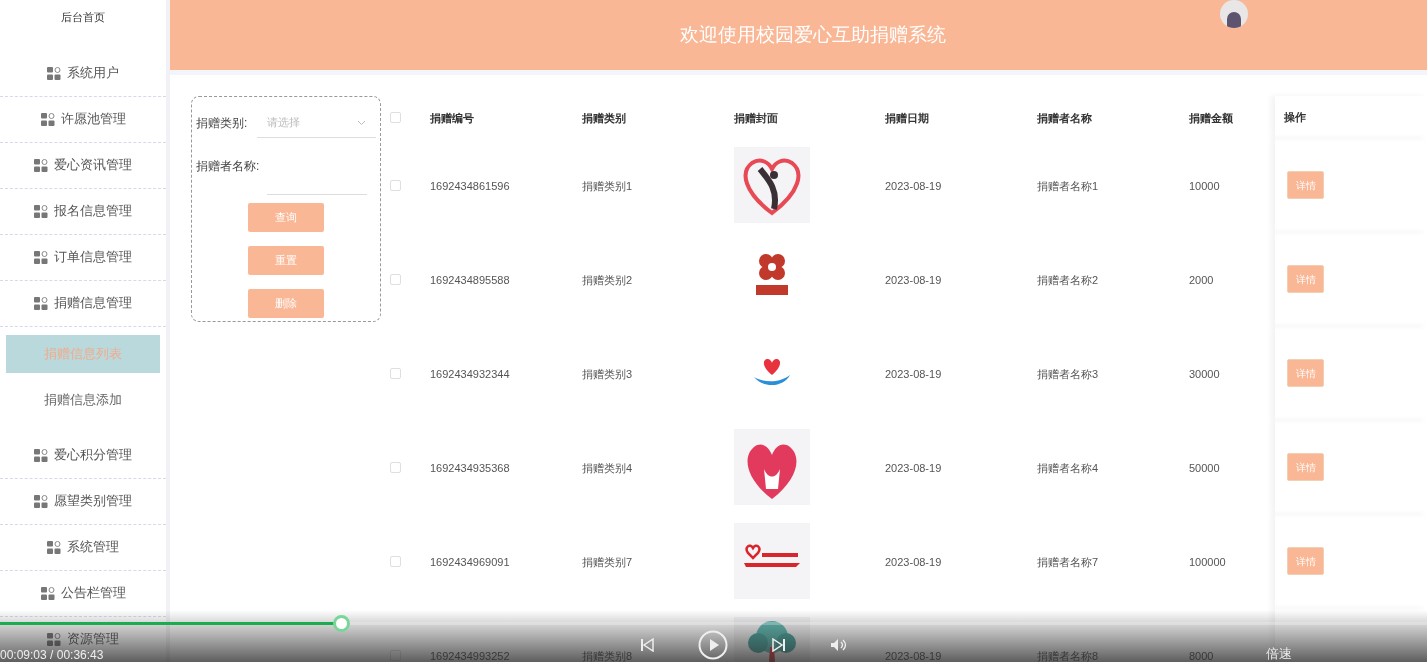 This screenshot has width=1427, height=662. Describe the element at coordinates (470, 186) in the screenshot. I see `table-cell: 1692434861596` at that location.